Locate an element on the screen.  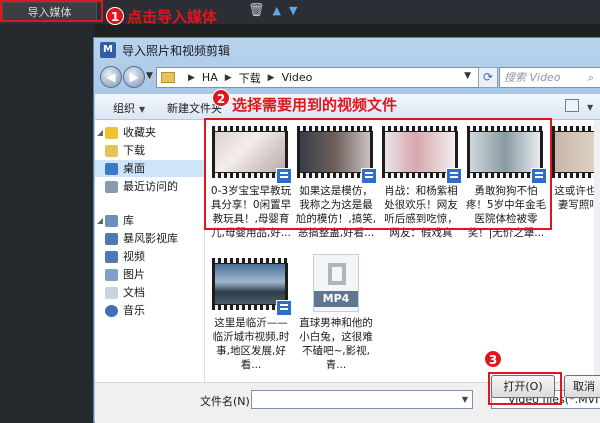
dialog-titlebar: M 导入照片和视频剪辑 is located at coordinates (347, 50).